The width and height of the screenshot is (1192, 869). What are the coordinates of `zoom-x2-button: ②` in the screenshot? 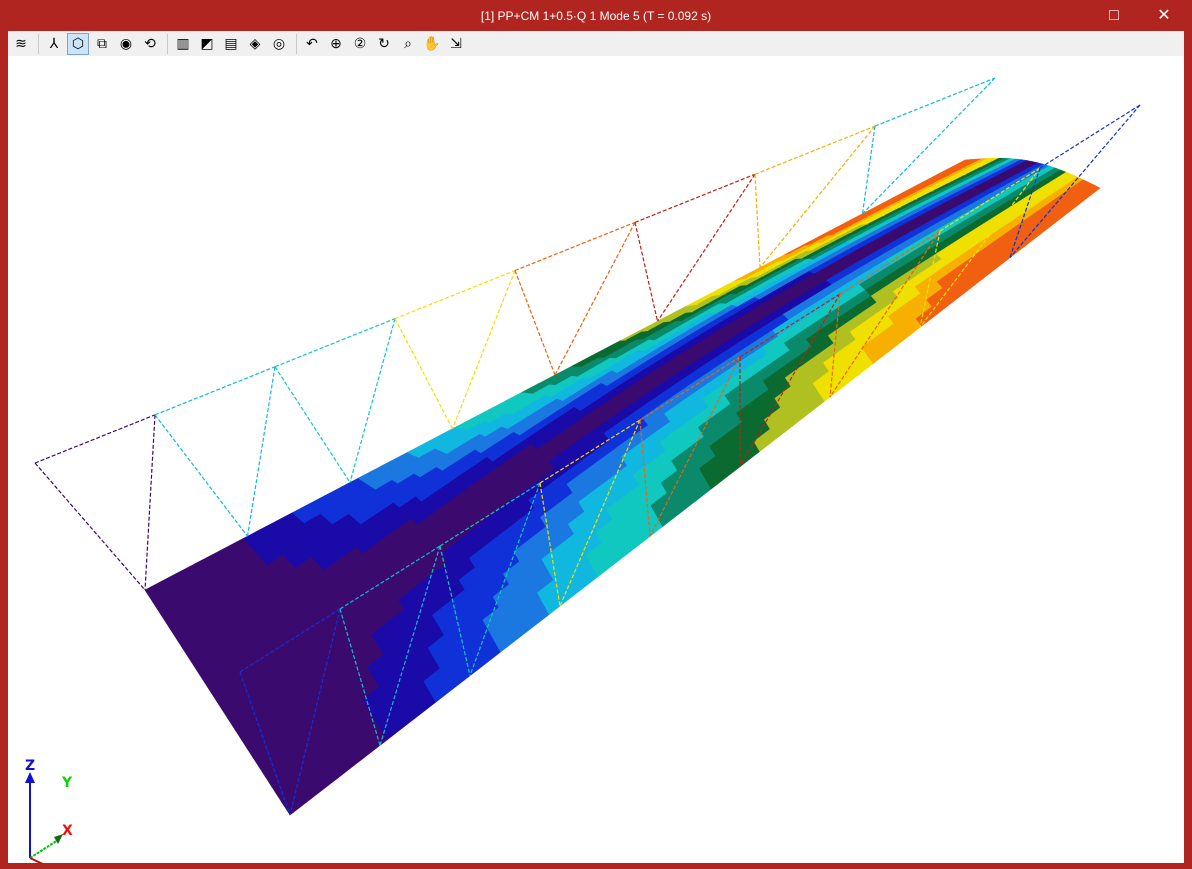 It's located at (360, 44).